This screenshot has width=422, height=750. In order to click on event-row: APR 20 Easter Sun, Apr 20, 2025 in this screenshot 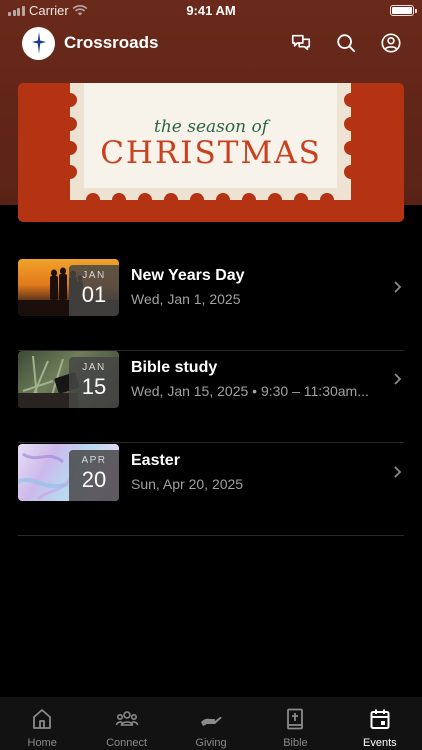, I will do `click(211, 490)`.